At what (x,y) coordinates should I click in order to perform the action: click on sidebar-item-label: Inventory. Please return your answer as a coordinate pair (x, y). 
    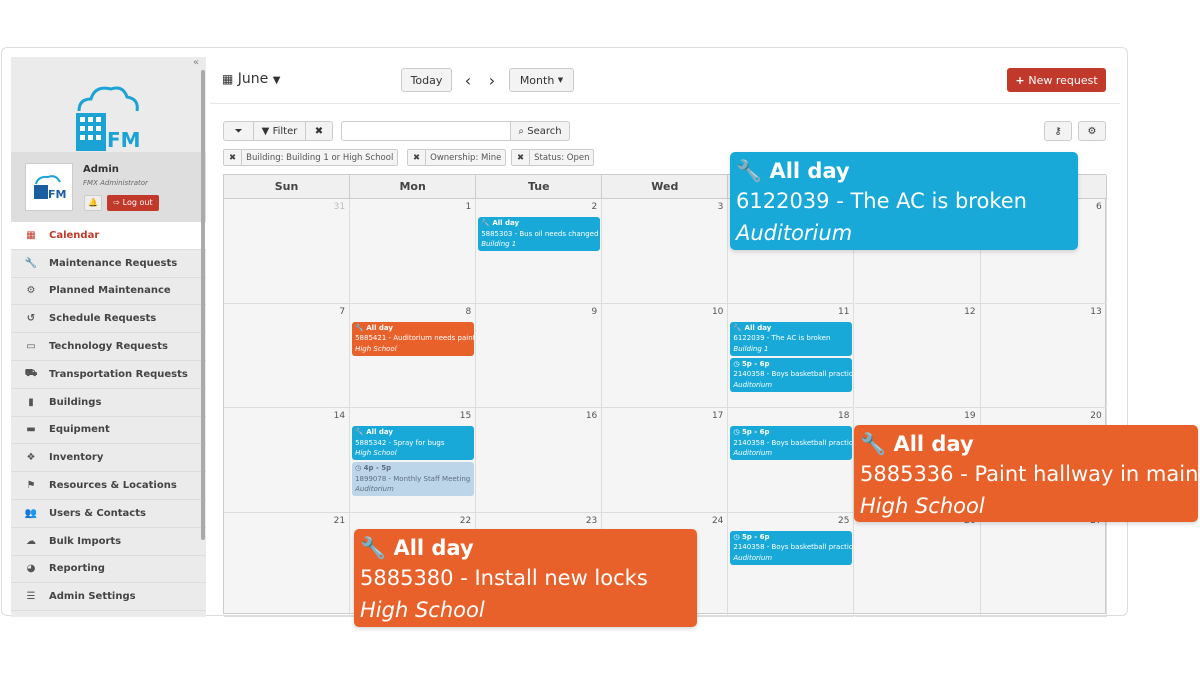
    Looking at the image, I should click on (76, 458).